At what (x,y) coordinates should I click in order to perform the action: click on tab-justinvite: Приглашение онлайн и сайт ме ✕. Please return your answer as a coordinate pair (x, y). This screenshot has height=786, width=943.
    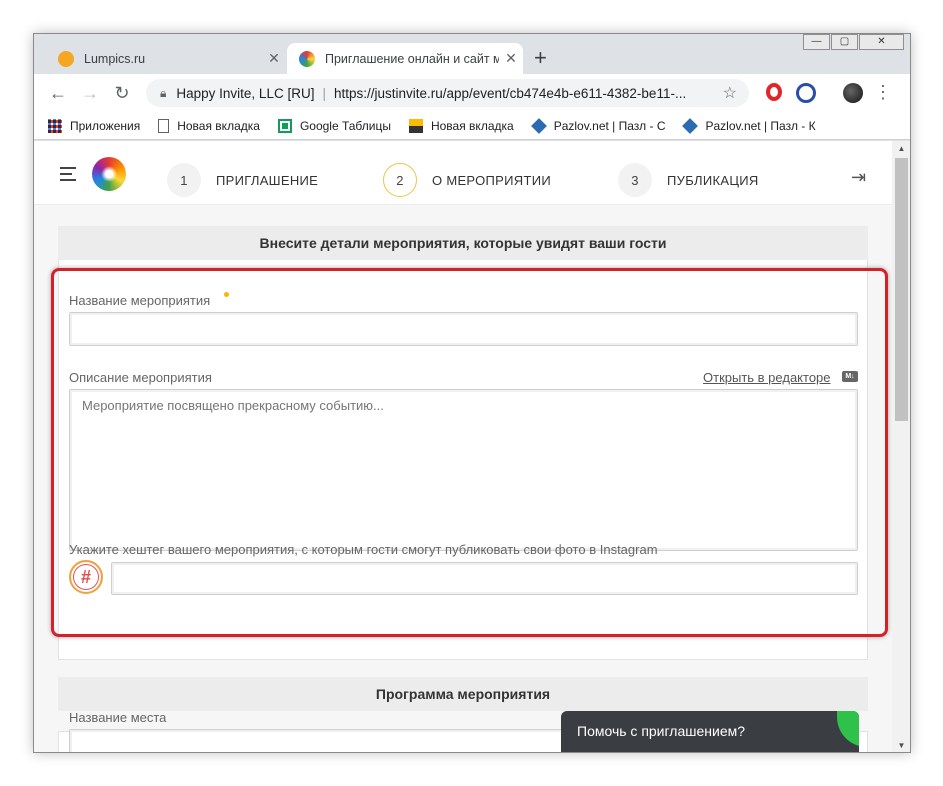
    Looking at the image, I should click on (405, 58).